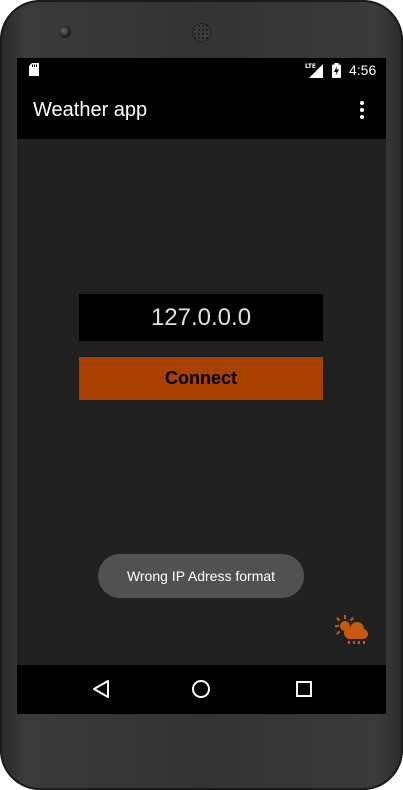 This screenshot has height=790, width=403. I want to click on status-clock: 4:56, so click(363, 70).